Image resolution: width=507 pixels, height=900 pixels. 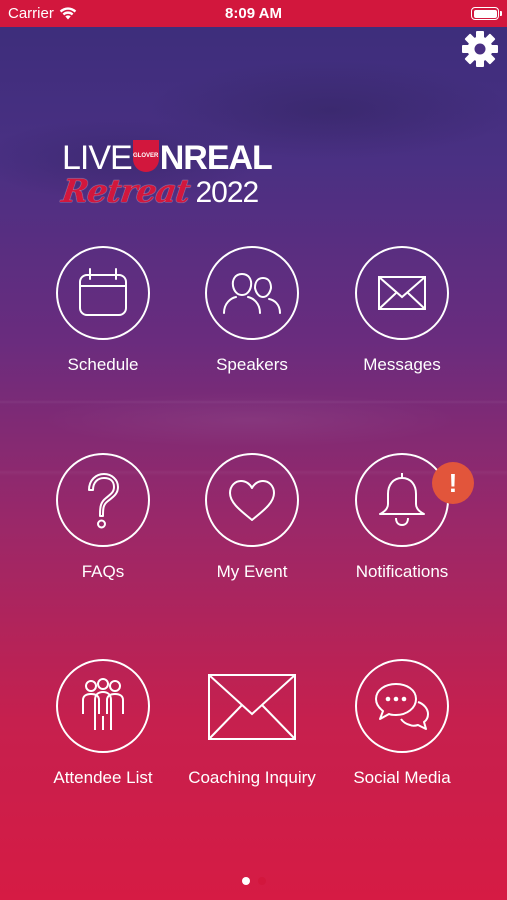 What do you see at coordinates (402, 706) in the screenshot?
I see `chat-bubbles-icon` at bounding box center [402, 706].